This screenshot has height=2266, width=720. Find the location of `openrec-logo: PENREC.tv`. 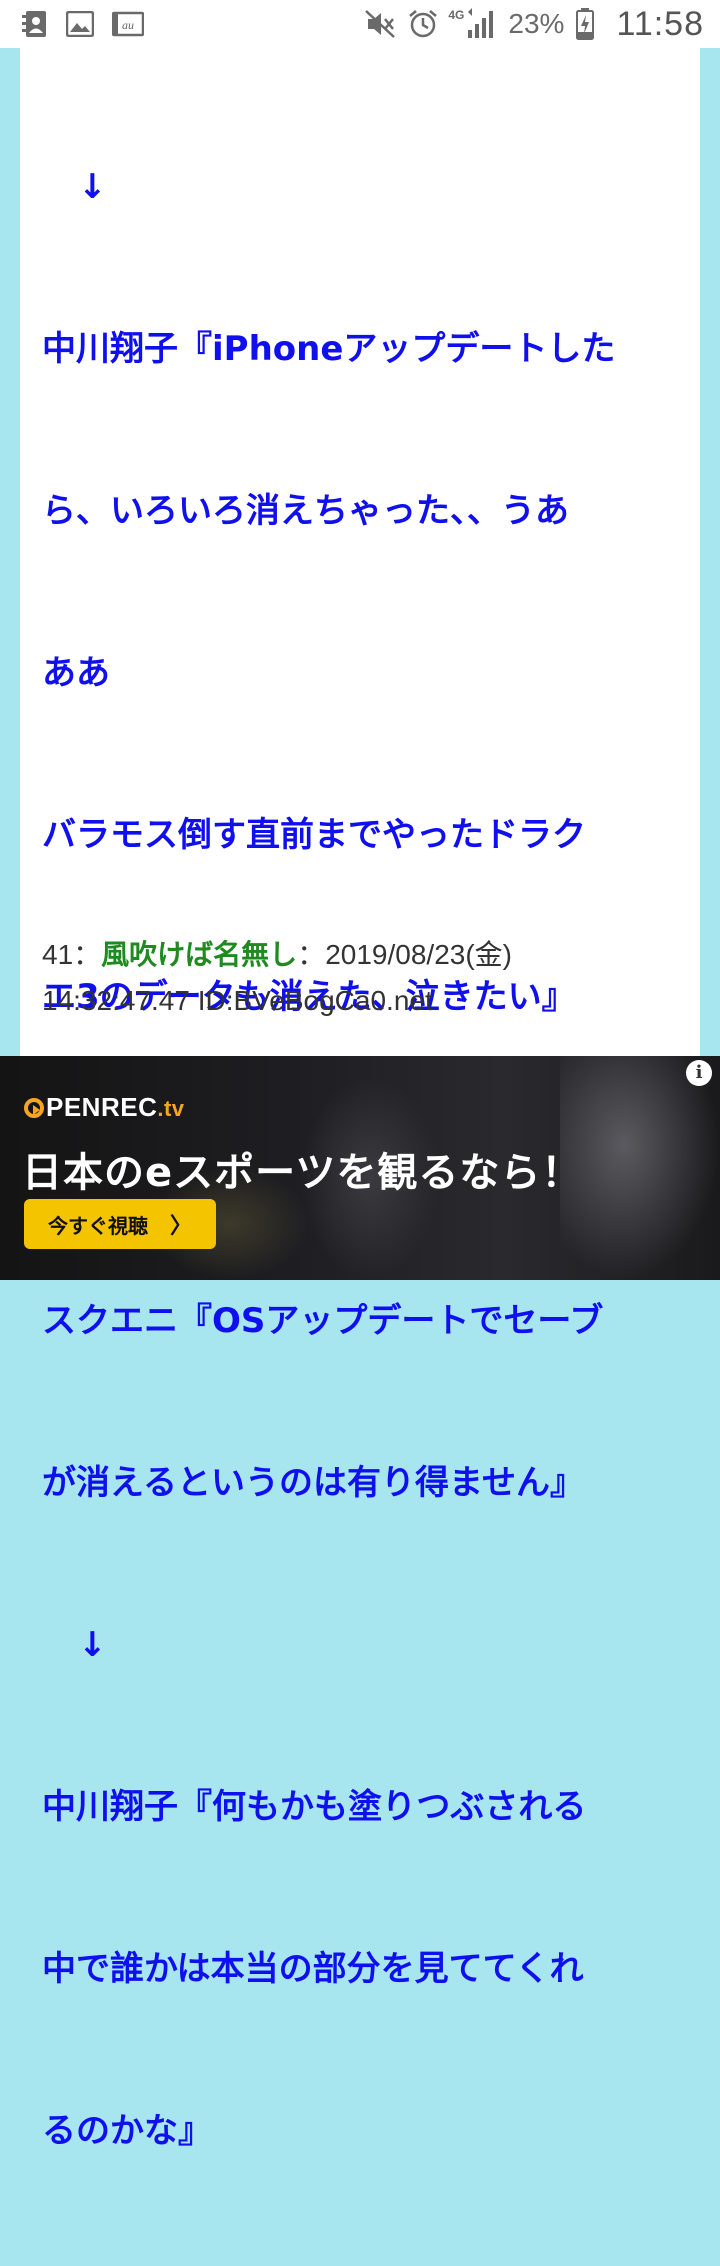

openrec-logo: PENREC.tv is located at coordinates (104, 1107).